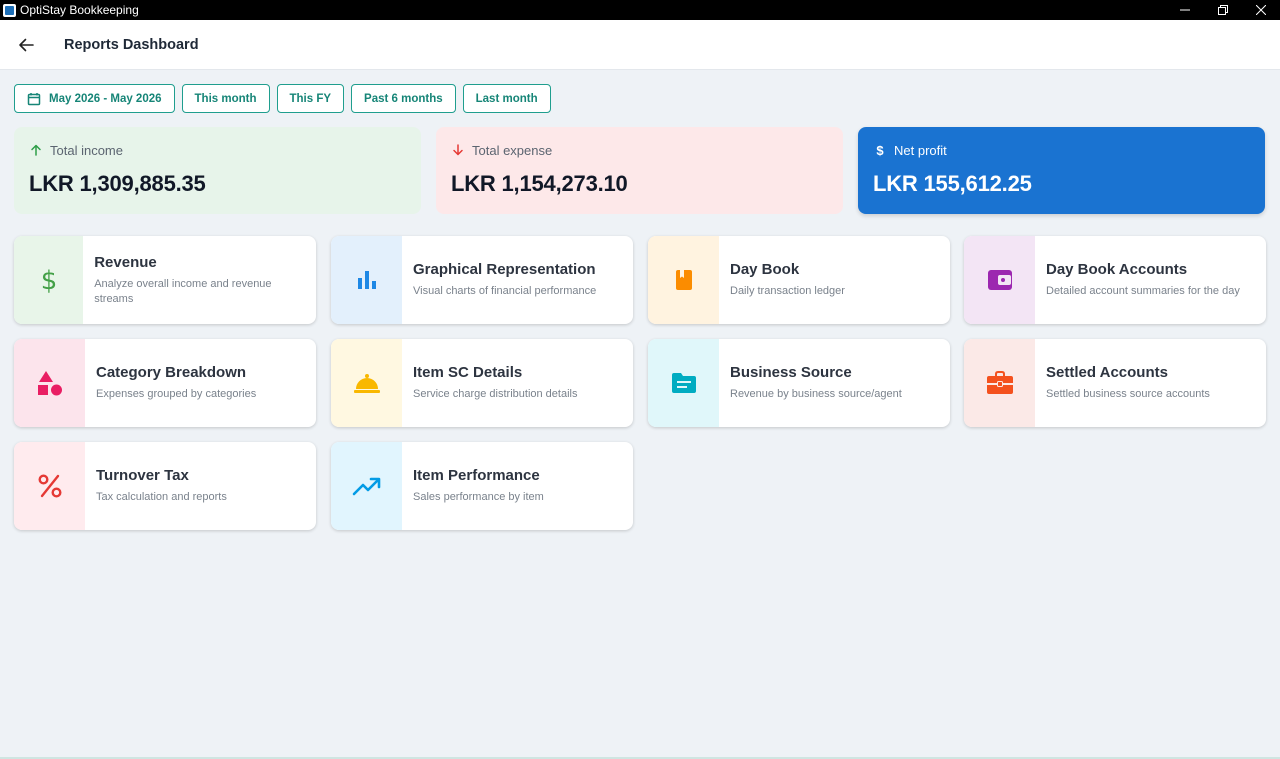  I want to click on report-title: Turnover Tax, so click(142, 475).